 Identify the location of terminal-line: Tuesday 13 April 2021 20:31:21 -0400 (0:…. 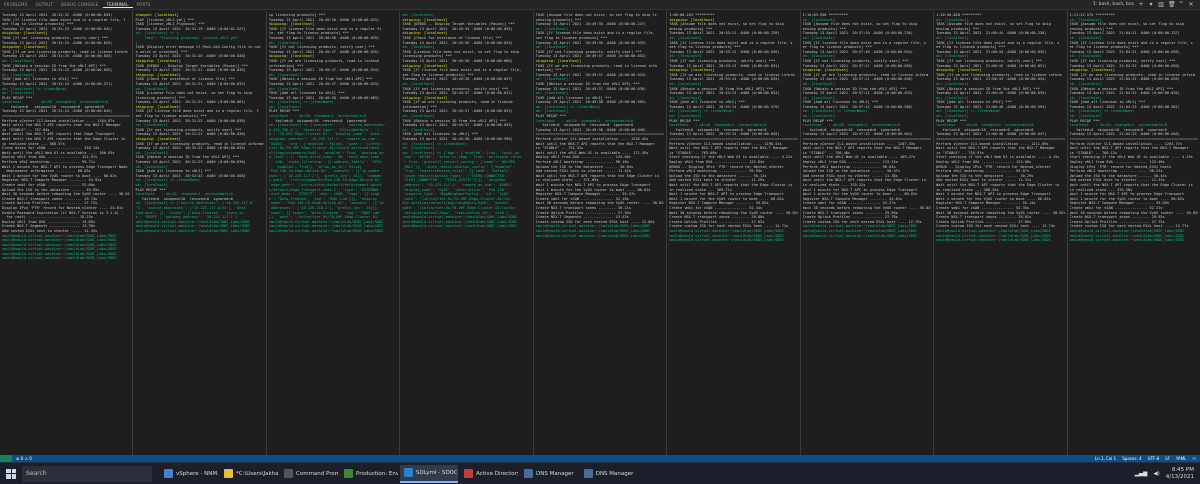
(190, 83).